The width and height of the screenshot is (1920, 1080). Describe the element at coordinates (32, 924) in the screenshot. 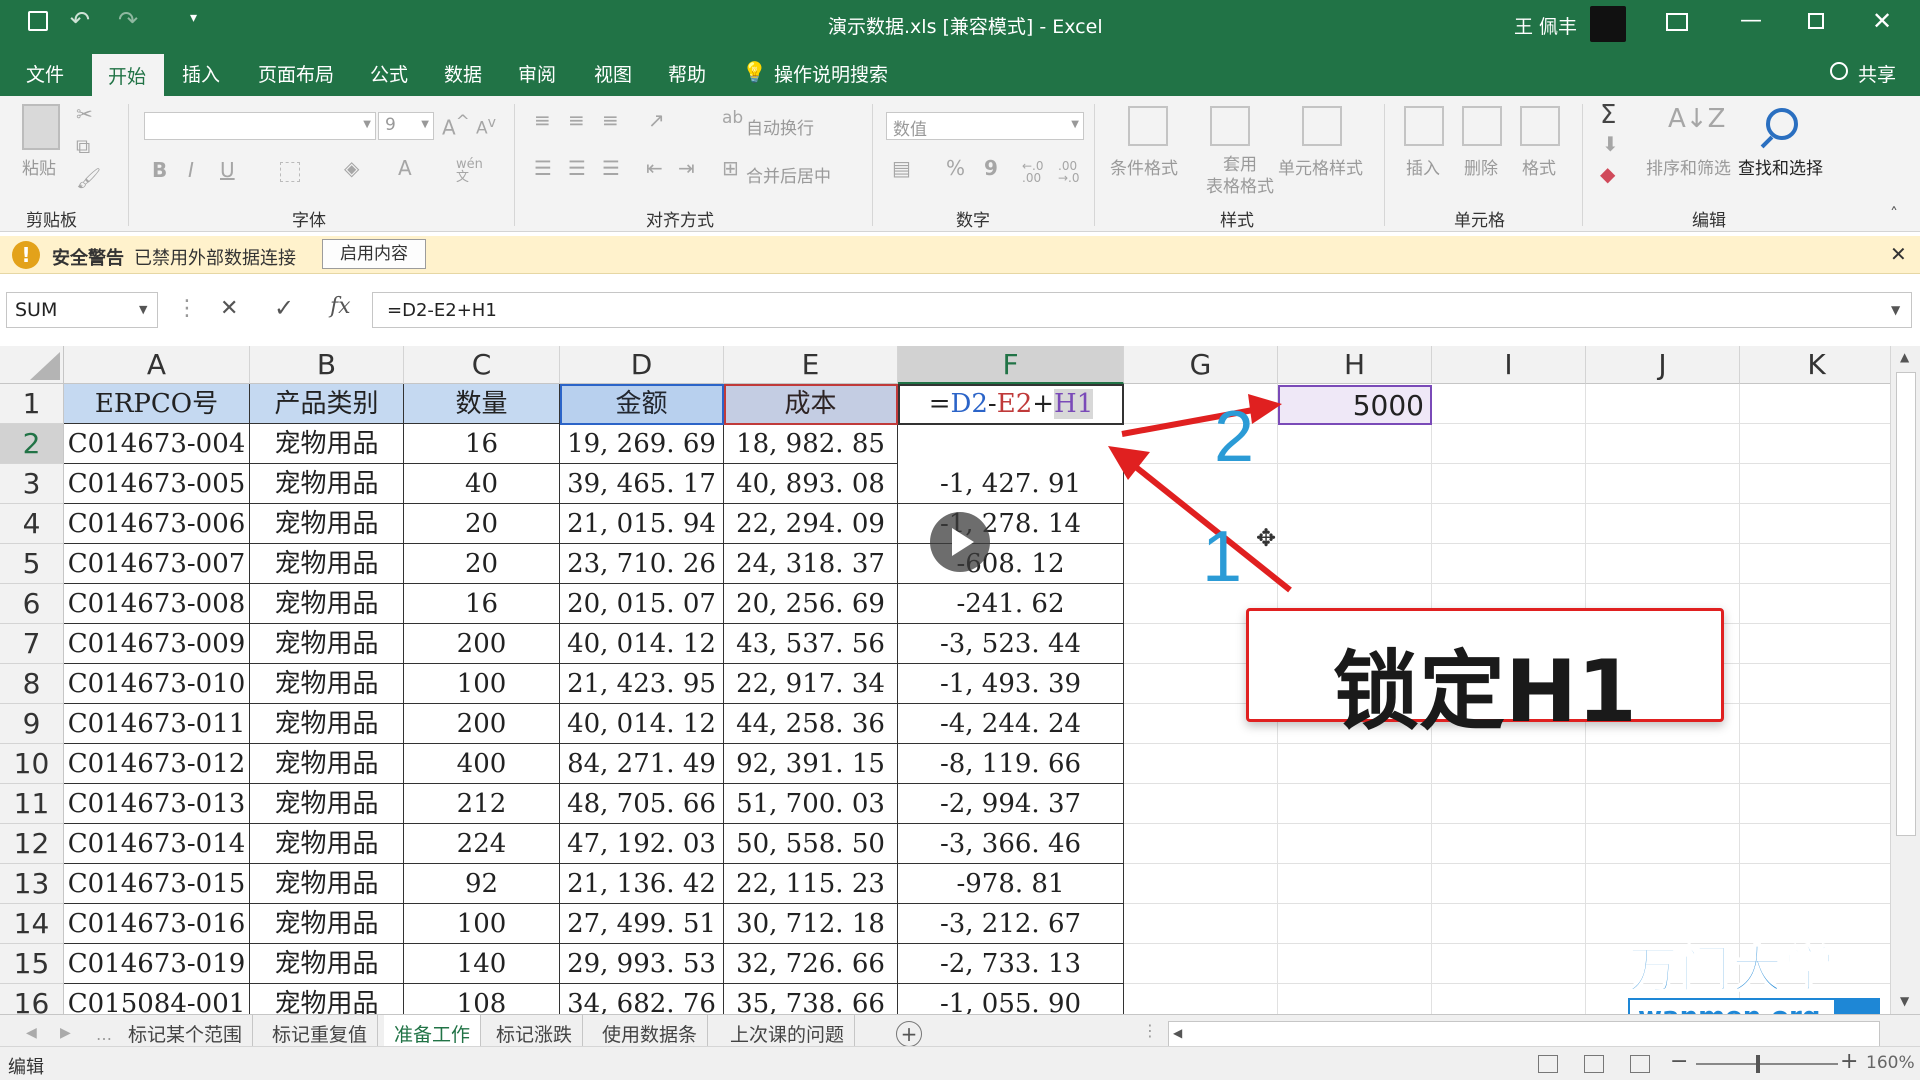

I see `row-header-14: 14` at that location.